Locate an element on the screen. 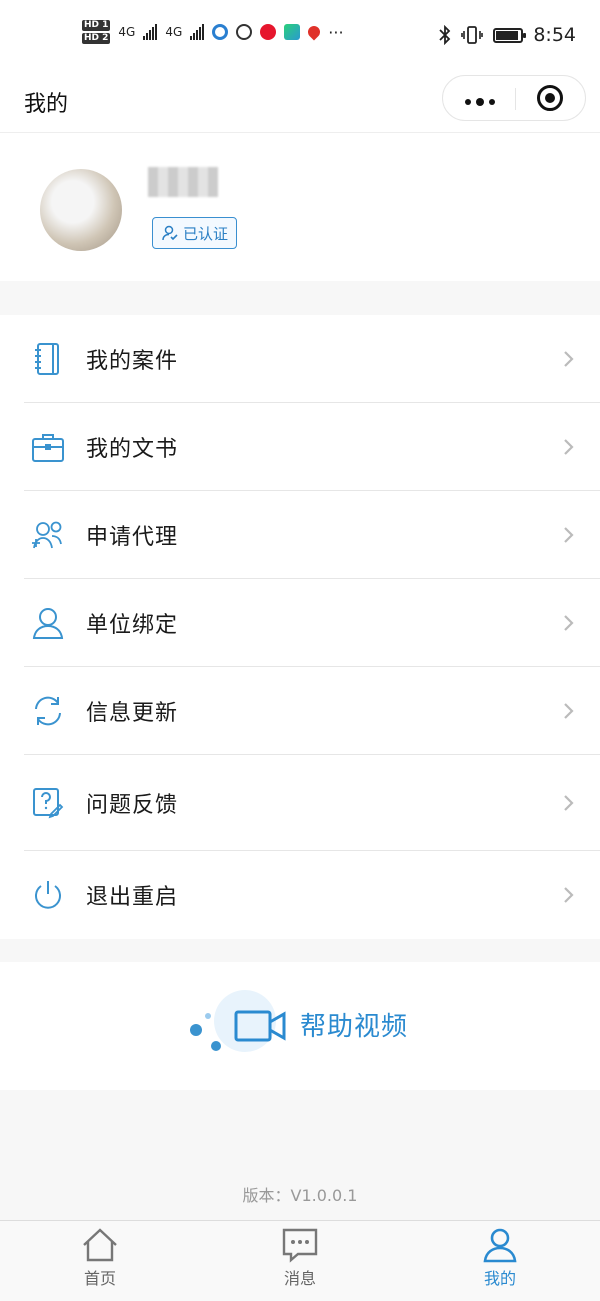 Image resolution: width=600 pixels, height=1301 pixels. menu-item-unit-binding: 单位绑定 is located at coordinates (300, 623).